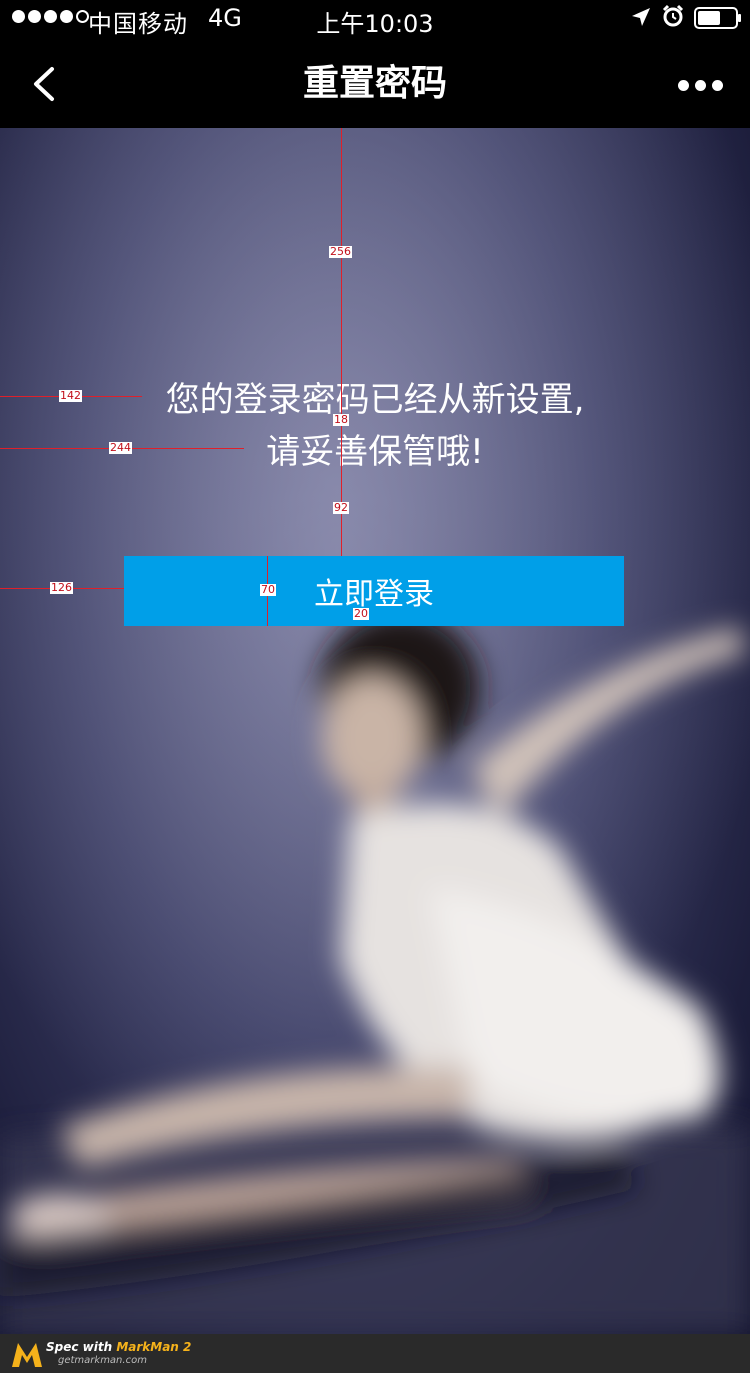 This screenshot has height=1373, width=750. What do you see at coordinates (27, 1355) in the screenshot?
I see `markman-logo` at bounding box center [27, 1355].